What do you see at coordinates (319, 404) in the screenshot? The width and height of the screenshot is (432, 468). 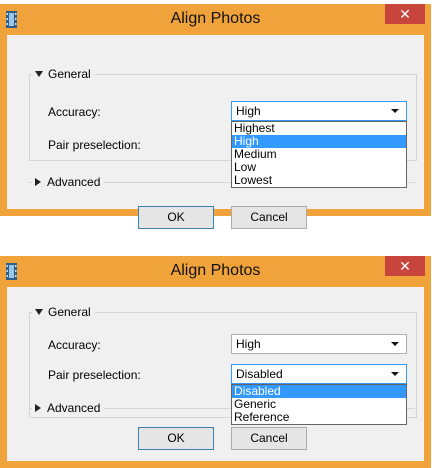 I see `pair-preselection-dropdown-list: Disabled Generic Reference` at bounding box center [319, 404].